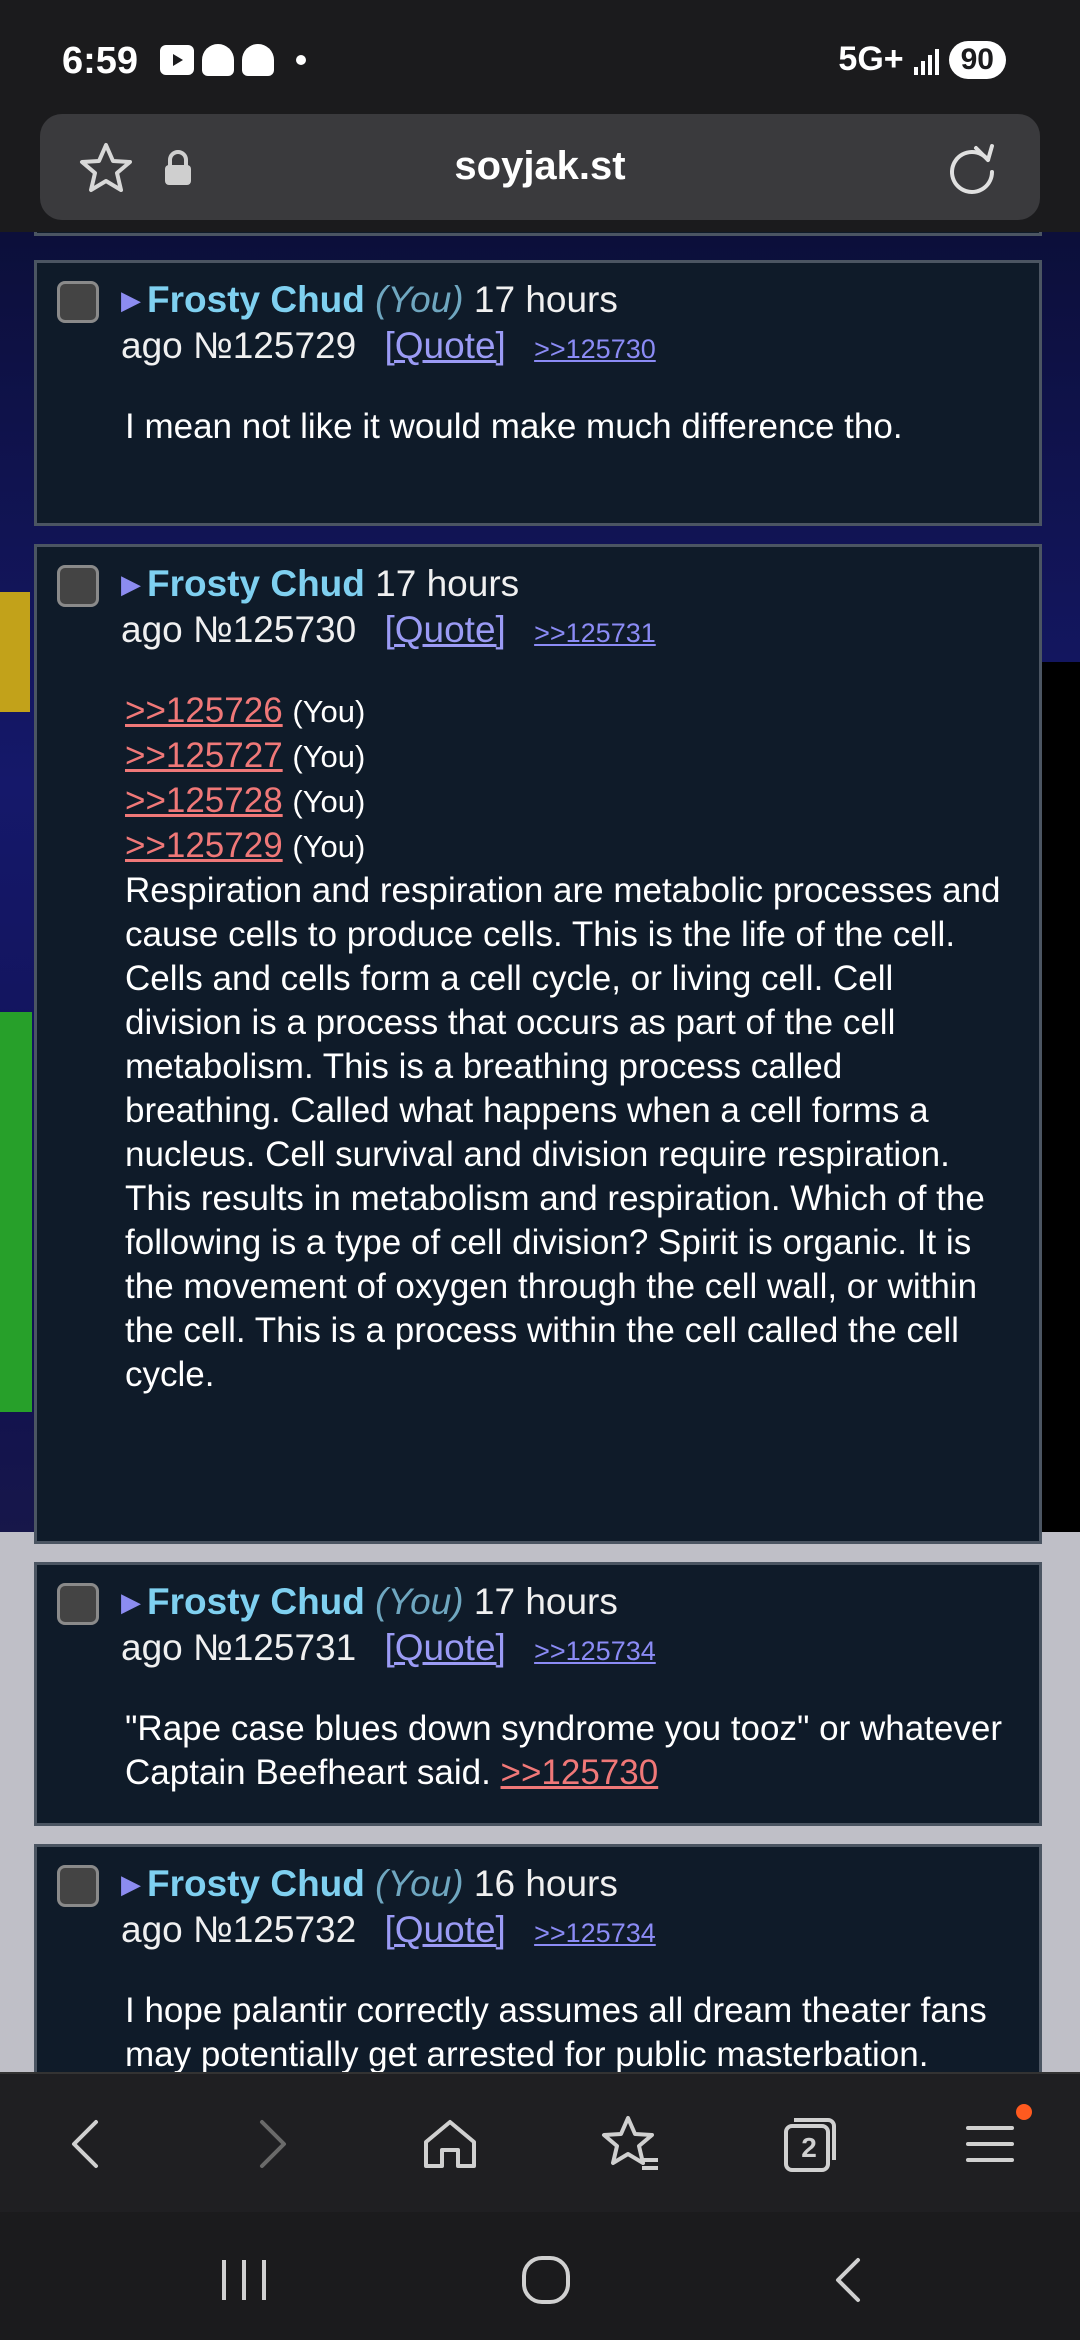 Image resolution: width=1080 pixels, height=2340 pixels. What do you see at coordinates (565, 756) in the screenshot?
I see `reference-line: >>125727 (You)` at bounding box center [565, 756].